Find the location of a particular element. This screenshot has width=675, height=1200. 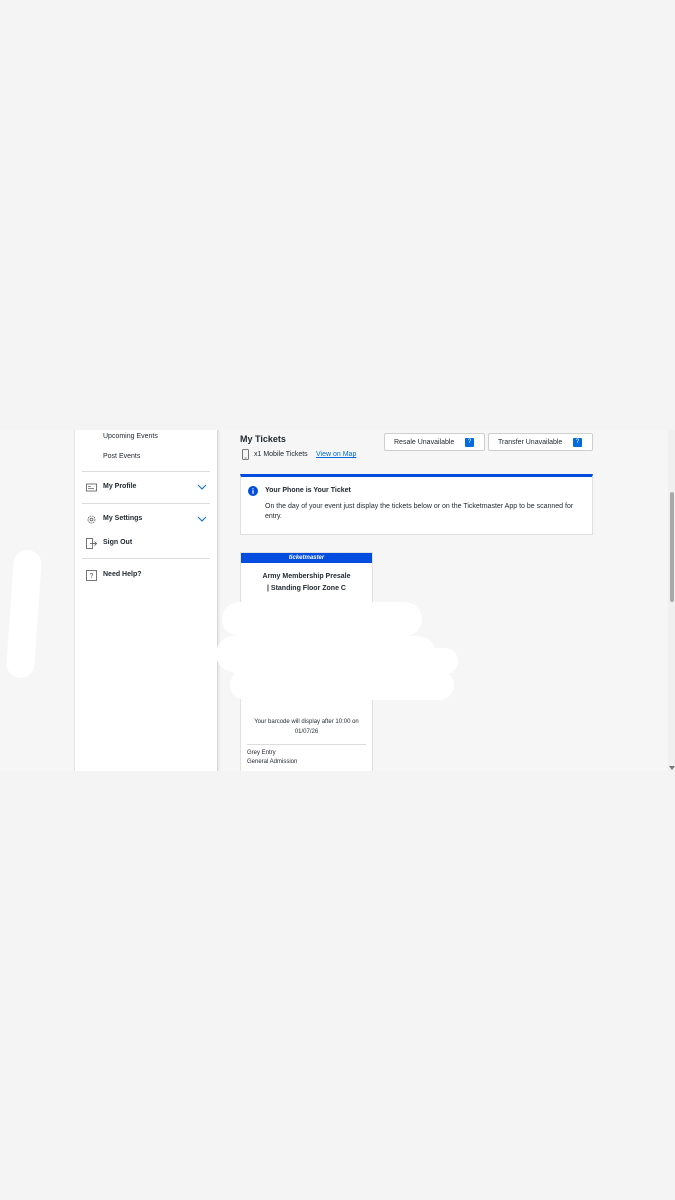

sidebar-item-label: Need Help? is located at coordinates (122, 574).